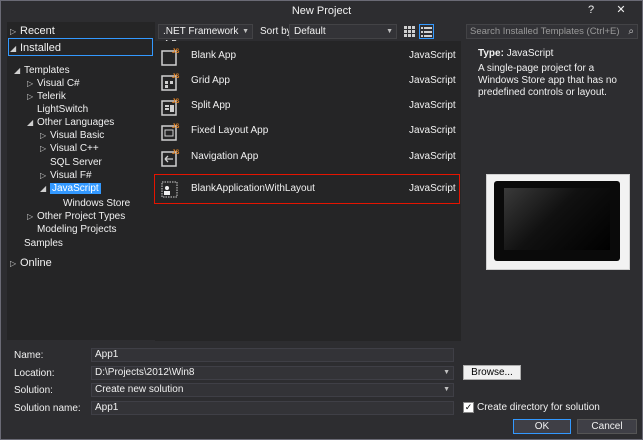 This screenshot has height=446, width=644. Describe the element at coordinates (272, 390) in the screenshot. I see `solution-dropdown: Create new solution ▼` at that location.